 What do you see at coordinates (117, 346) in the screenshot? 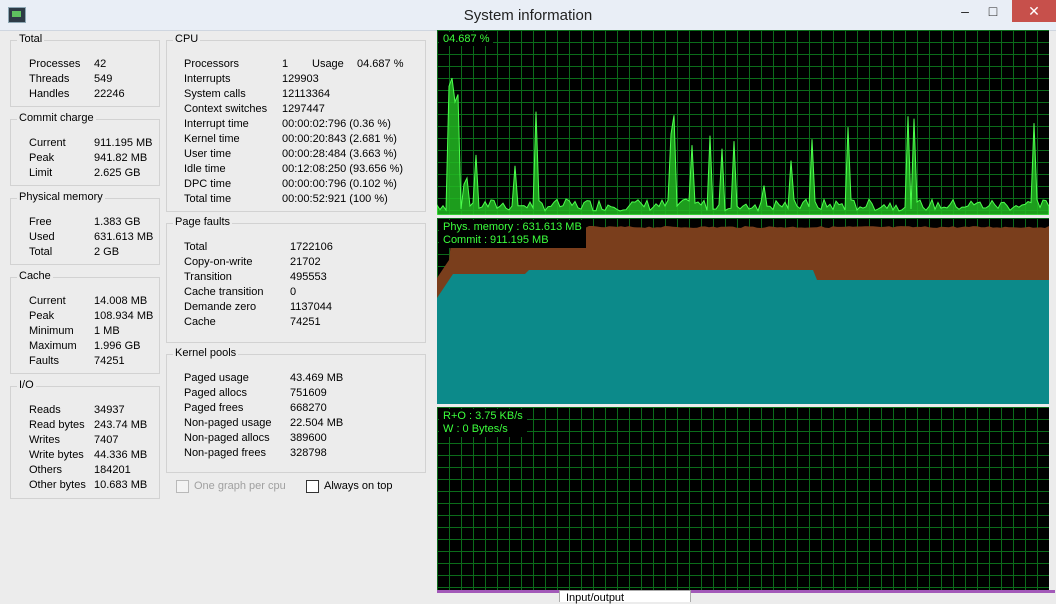
I see `row-value: 1.996 GB` at bounding box center [117, 346].